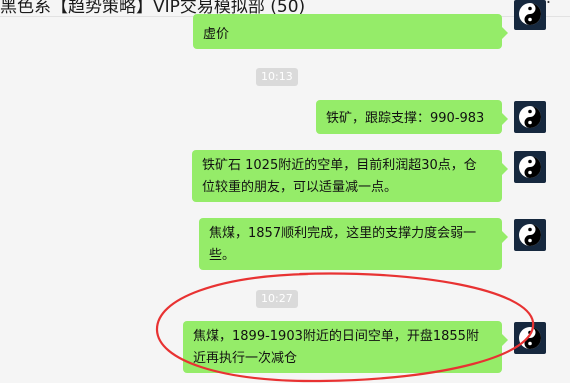 The width and height of the screenshot is (570, 383). I want to click on message-text: 虚价, so click(216, 34).